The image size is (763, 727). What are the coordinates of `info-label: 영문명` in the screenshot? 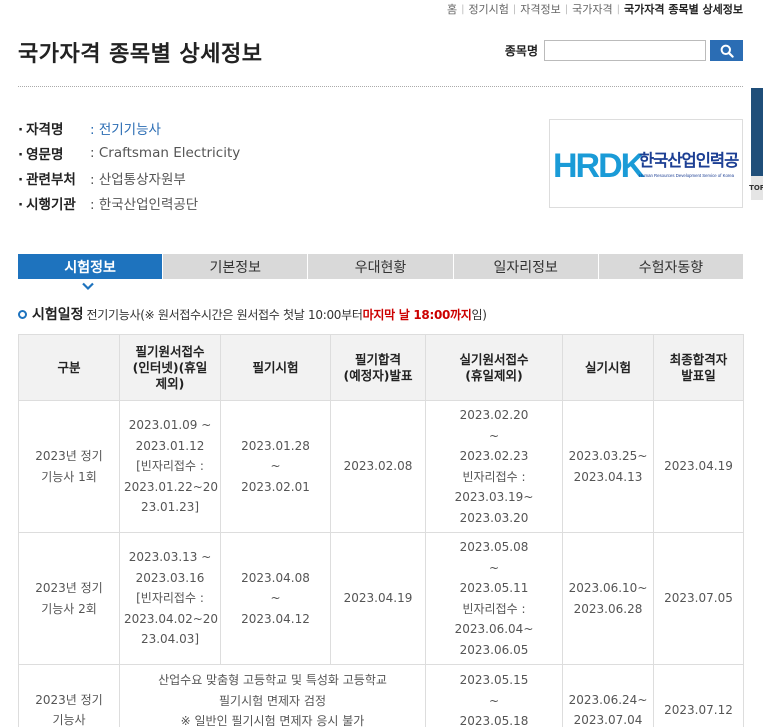 It's located at (54, 153).